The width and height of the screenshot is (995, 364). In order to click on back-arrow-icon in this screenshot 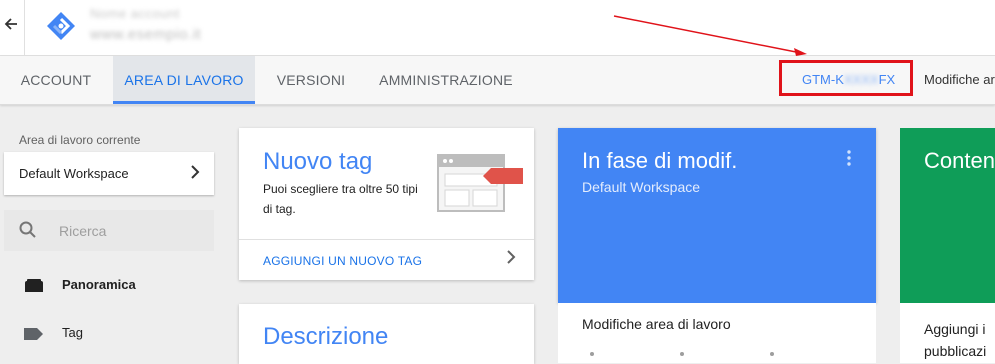, I will do `click(12, 27)`.